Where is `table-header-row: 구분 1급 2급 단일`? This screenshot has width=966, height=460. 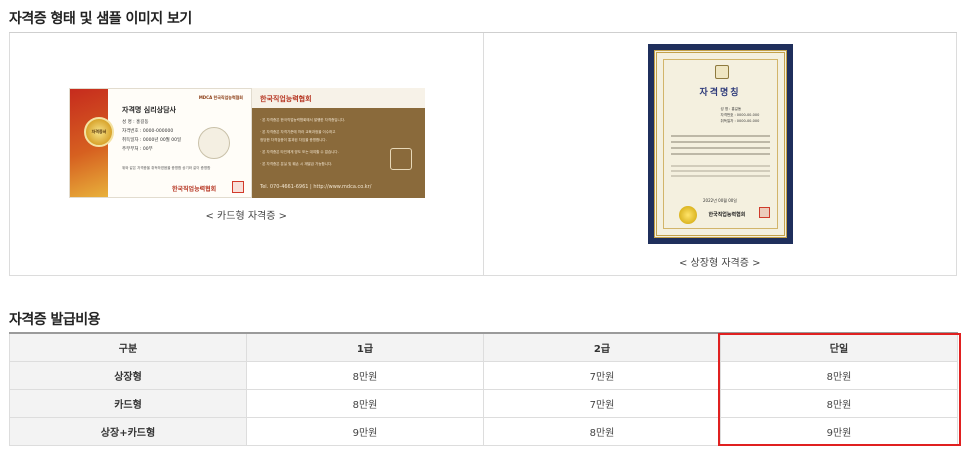 table-header-row: 구분 1급 2급 단일 is located at coordinates (483, 347).